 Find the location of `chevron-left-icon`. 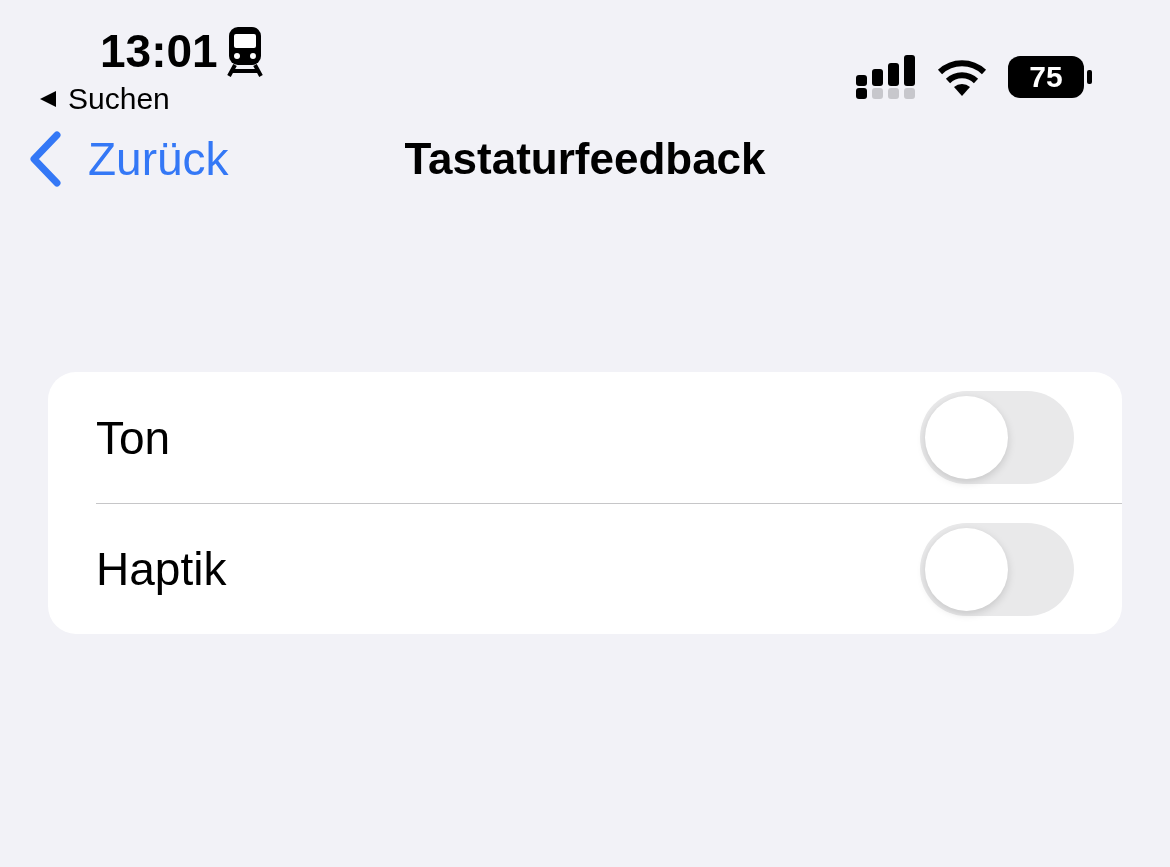

chevron-left-icon is located at coordinates (45, 159).